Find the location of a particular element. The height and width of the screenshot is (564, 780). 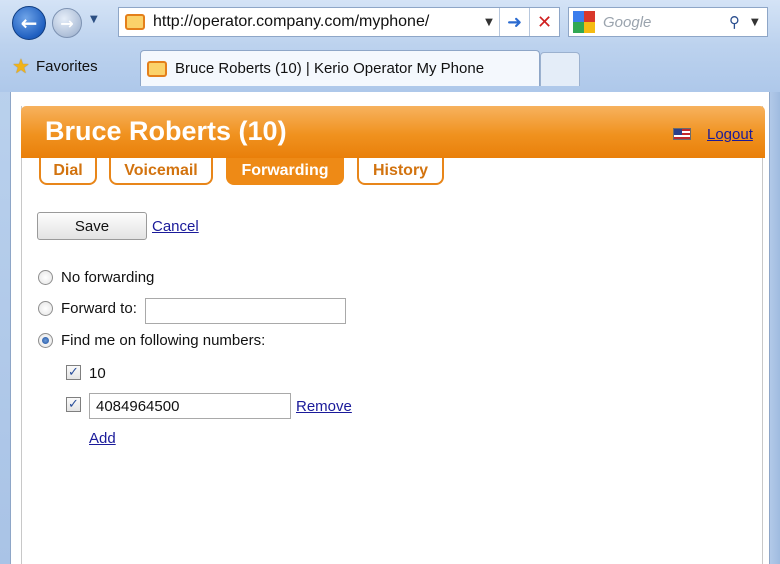

save-button: Save is located at coordinates (92, 226).